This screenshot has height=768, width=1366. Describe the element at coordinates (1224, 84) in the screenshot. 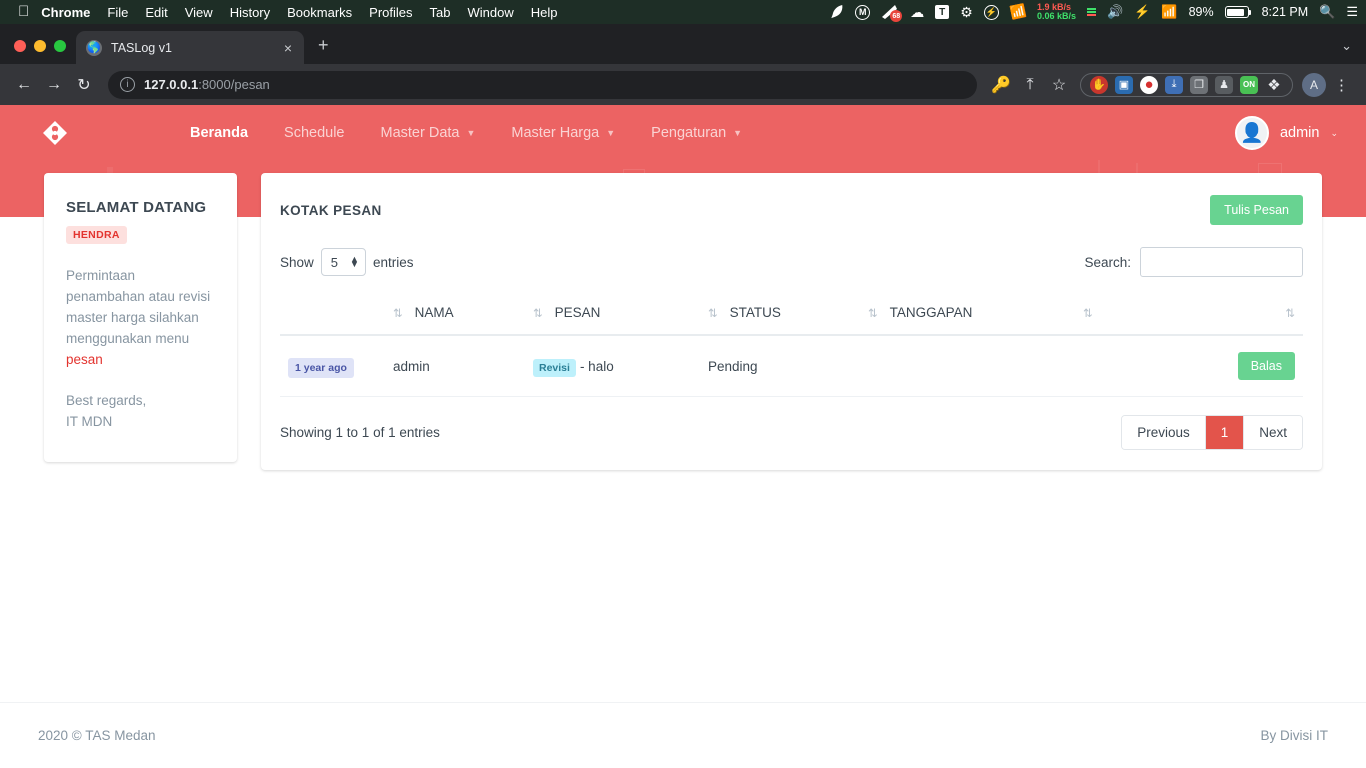

I see `people-extension-icon: ♟` at that location.